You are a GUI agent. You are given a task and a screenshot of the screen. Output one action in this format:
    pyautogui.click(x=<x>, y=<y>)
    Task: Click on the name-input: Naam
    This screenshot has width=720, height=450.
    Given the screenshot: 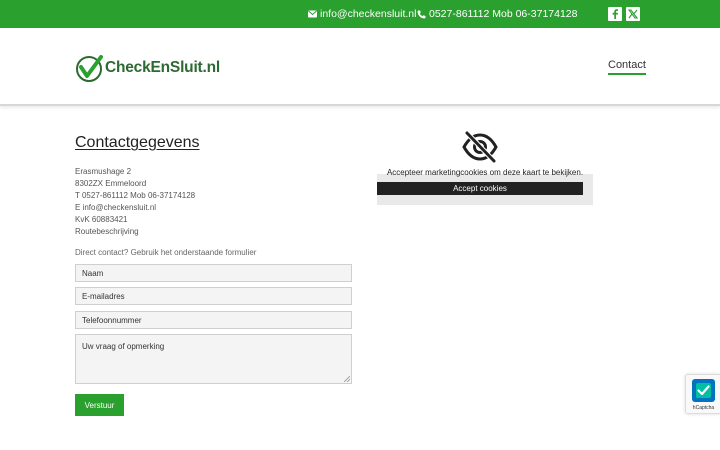 What is the action you would take?
    pyautogui.click(x=213, y=273)
    